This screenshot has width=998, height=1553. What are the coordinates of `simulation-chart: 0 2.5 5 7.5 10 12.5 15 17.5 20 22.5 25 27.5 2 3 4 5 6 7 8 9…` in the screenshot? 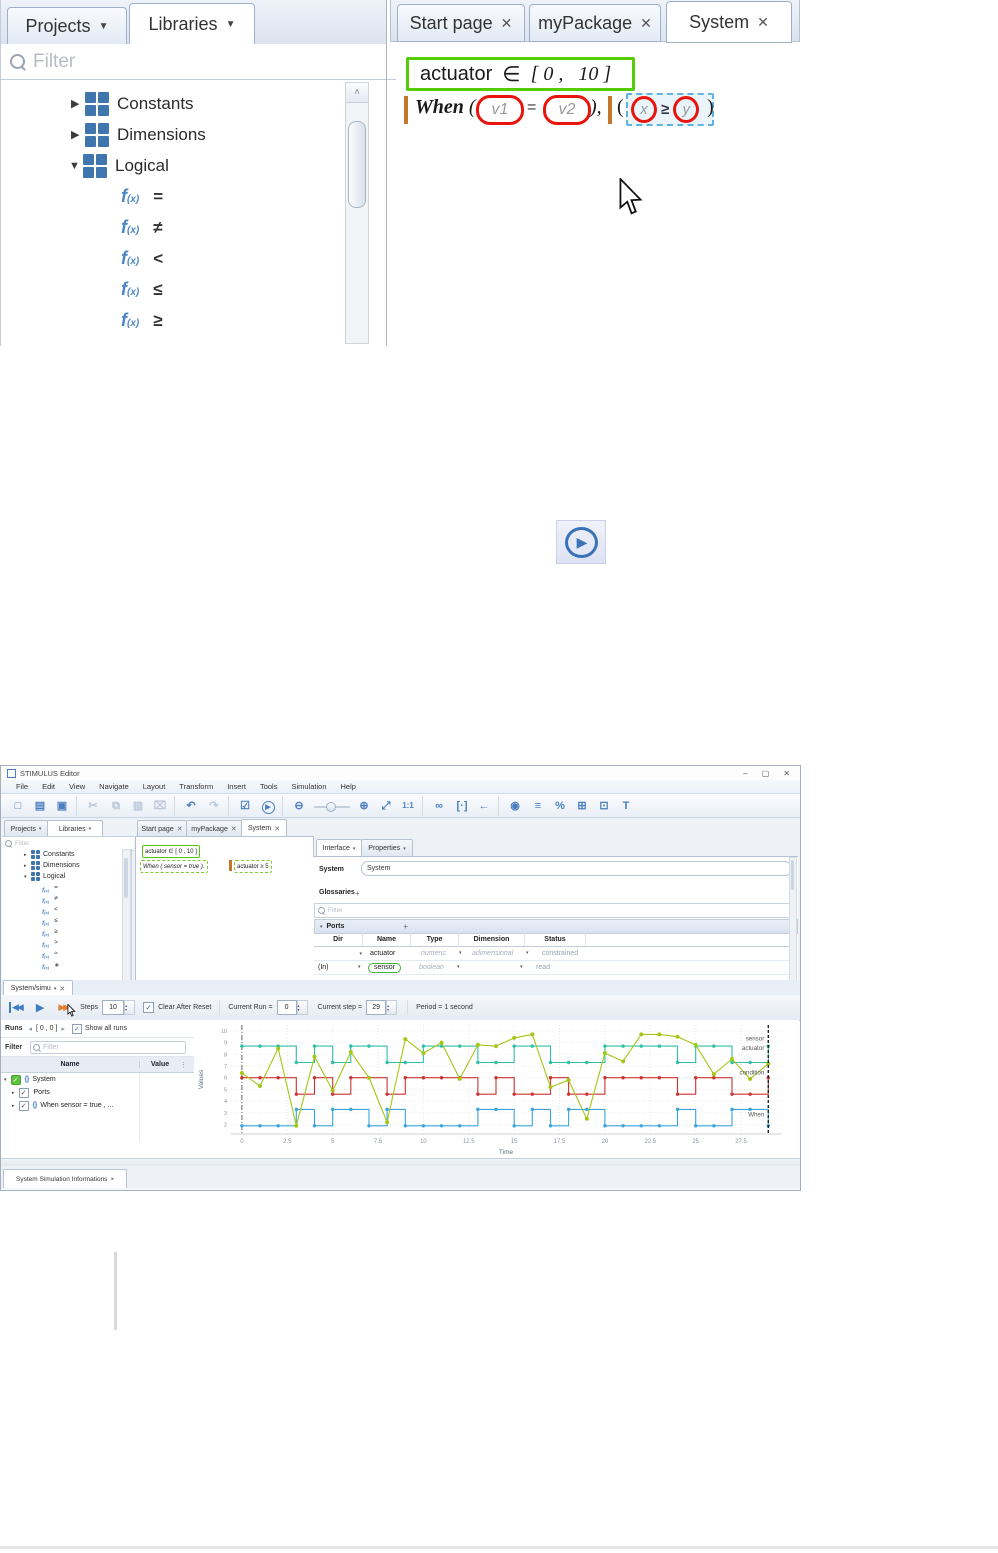 It's located at (496, 1089).